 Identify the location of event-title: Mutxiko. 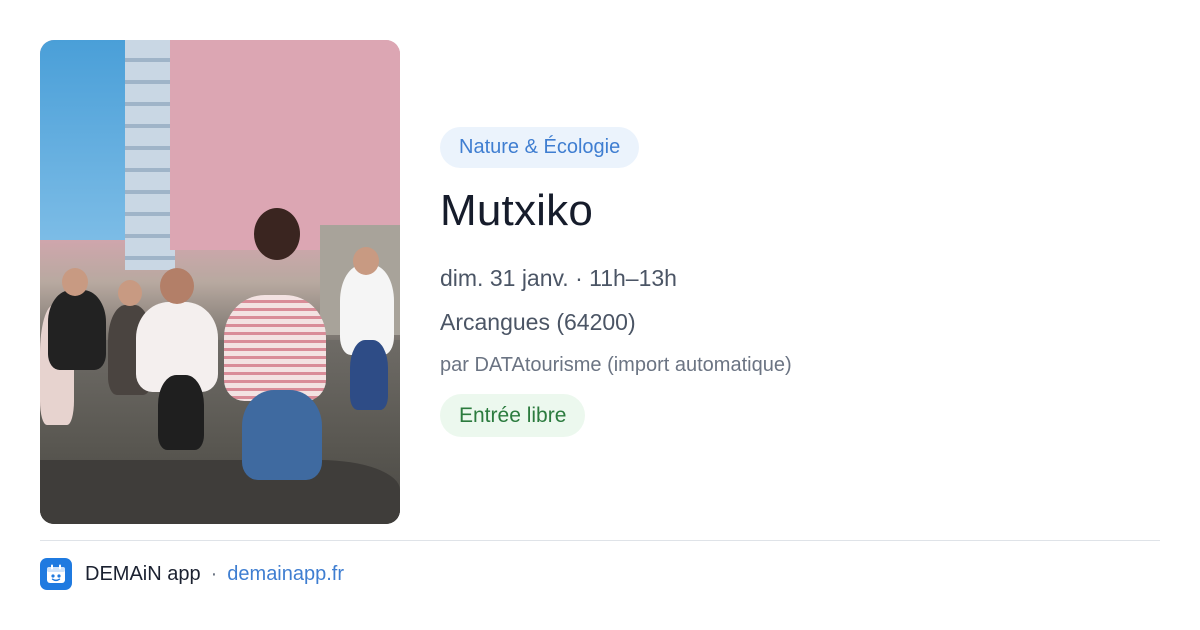
(516, 210).